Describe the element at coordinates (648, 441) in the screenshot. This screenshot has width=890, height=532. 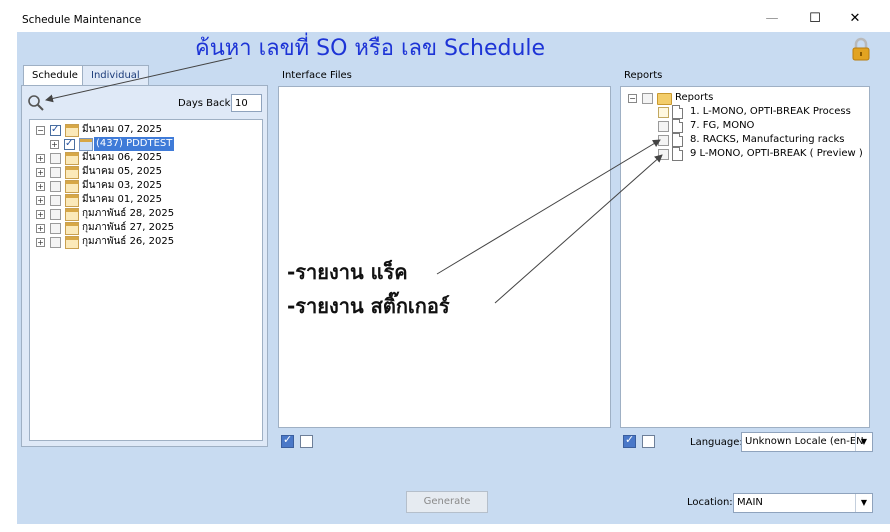
I see `select-none-reports-checkbox` at that location.